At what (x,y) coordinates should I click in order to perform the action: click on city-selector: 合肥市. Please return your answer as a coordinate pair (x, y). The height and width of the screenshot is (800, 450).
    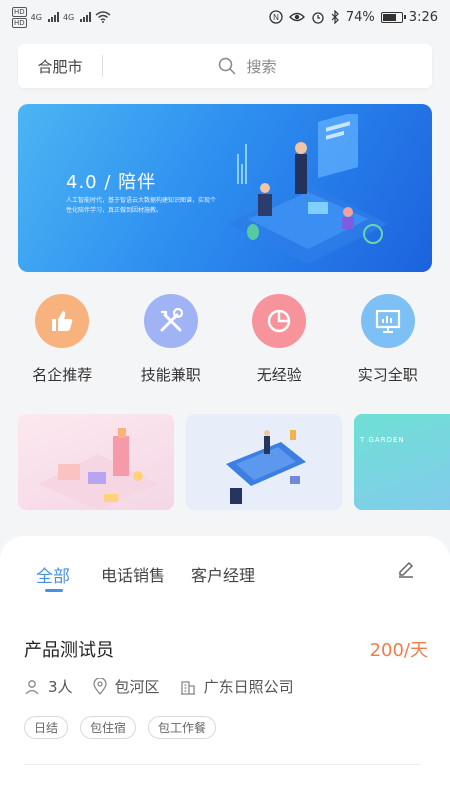
    Looking at the image, I should click on (60, 66).